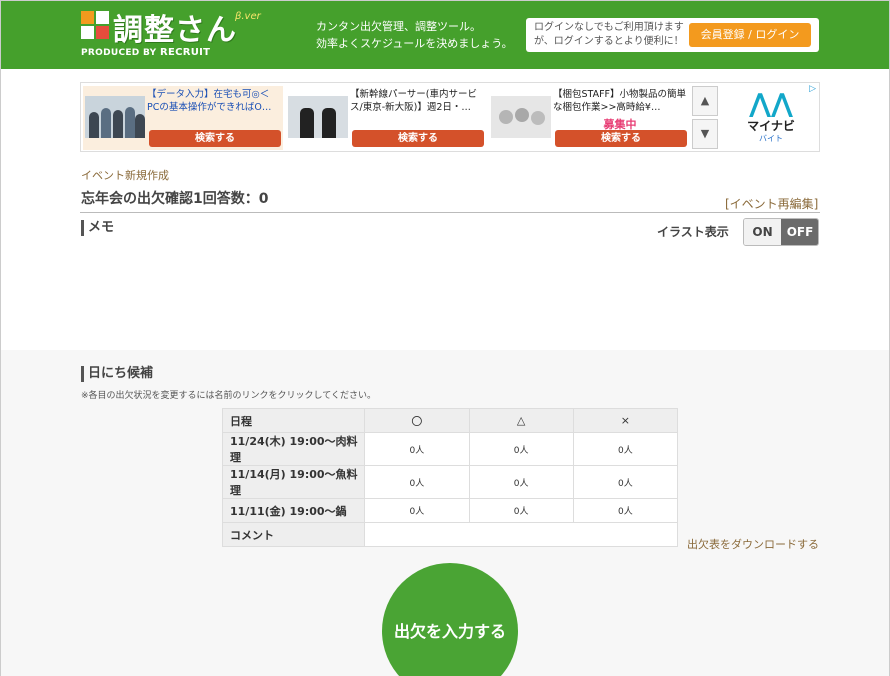 The image size is (890, 676). I want to click on ad-item: 【データ入力】在宅も可◎＜PCの基本操作ができればO… 検索する, so click(183, 118).